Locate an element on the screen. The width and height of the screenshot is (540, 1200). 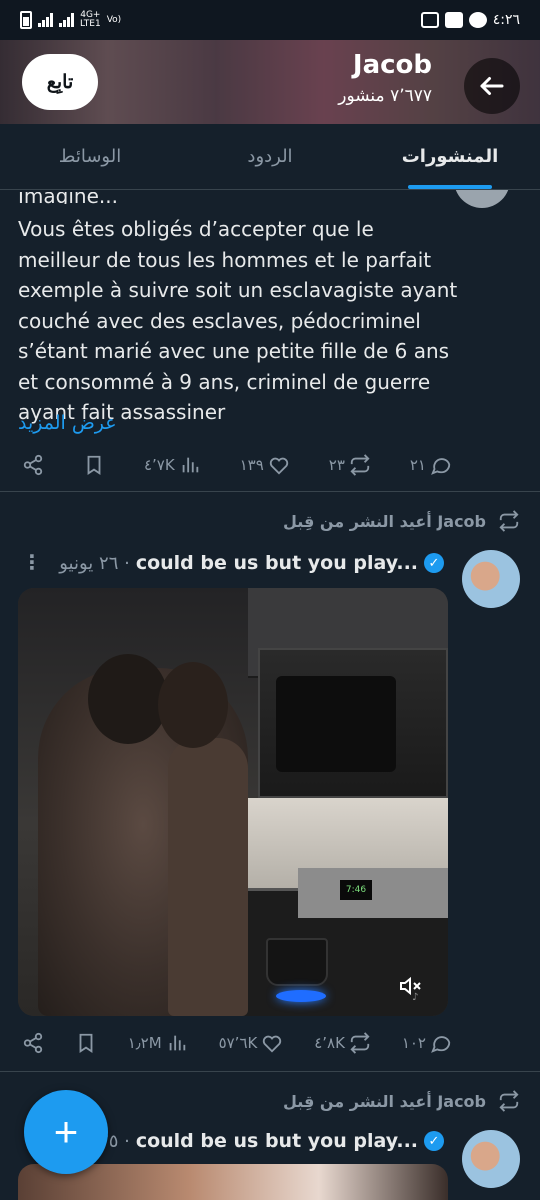
profile-header: تابِع Jacob ٧٬٦٧٧ منشور is located at coordinates (270, 82).